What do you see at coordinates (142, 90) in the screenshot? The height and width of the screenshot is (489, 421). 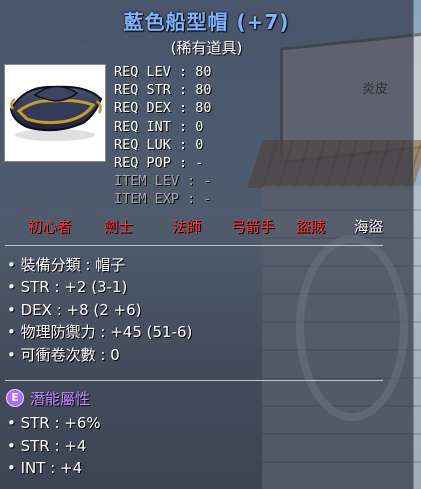 I see `req-label: REQ STR` at bounding box center [142, 90].